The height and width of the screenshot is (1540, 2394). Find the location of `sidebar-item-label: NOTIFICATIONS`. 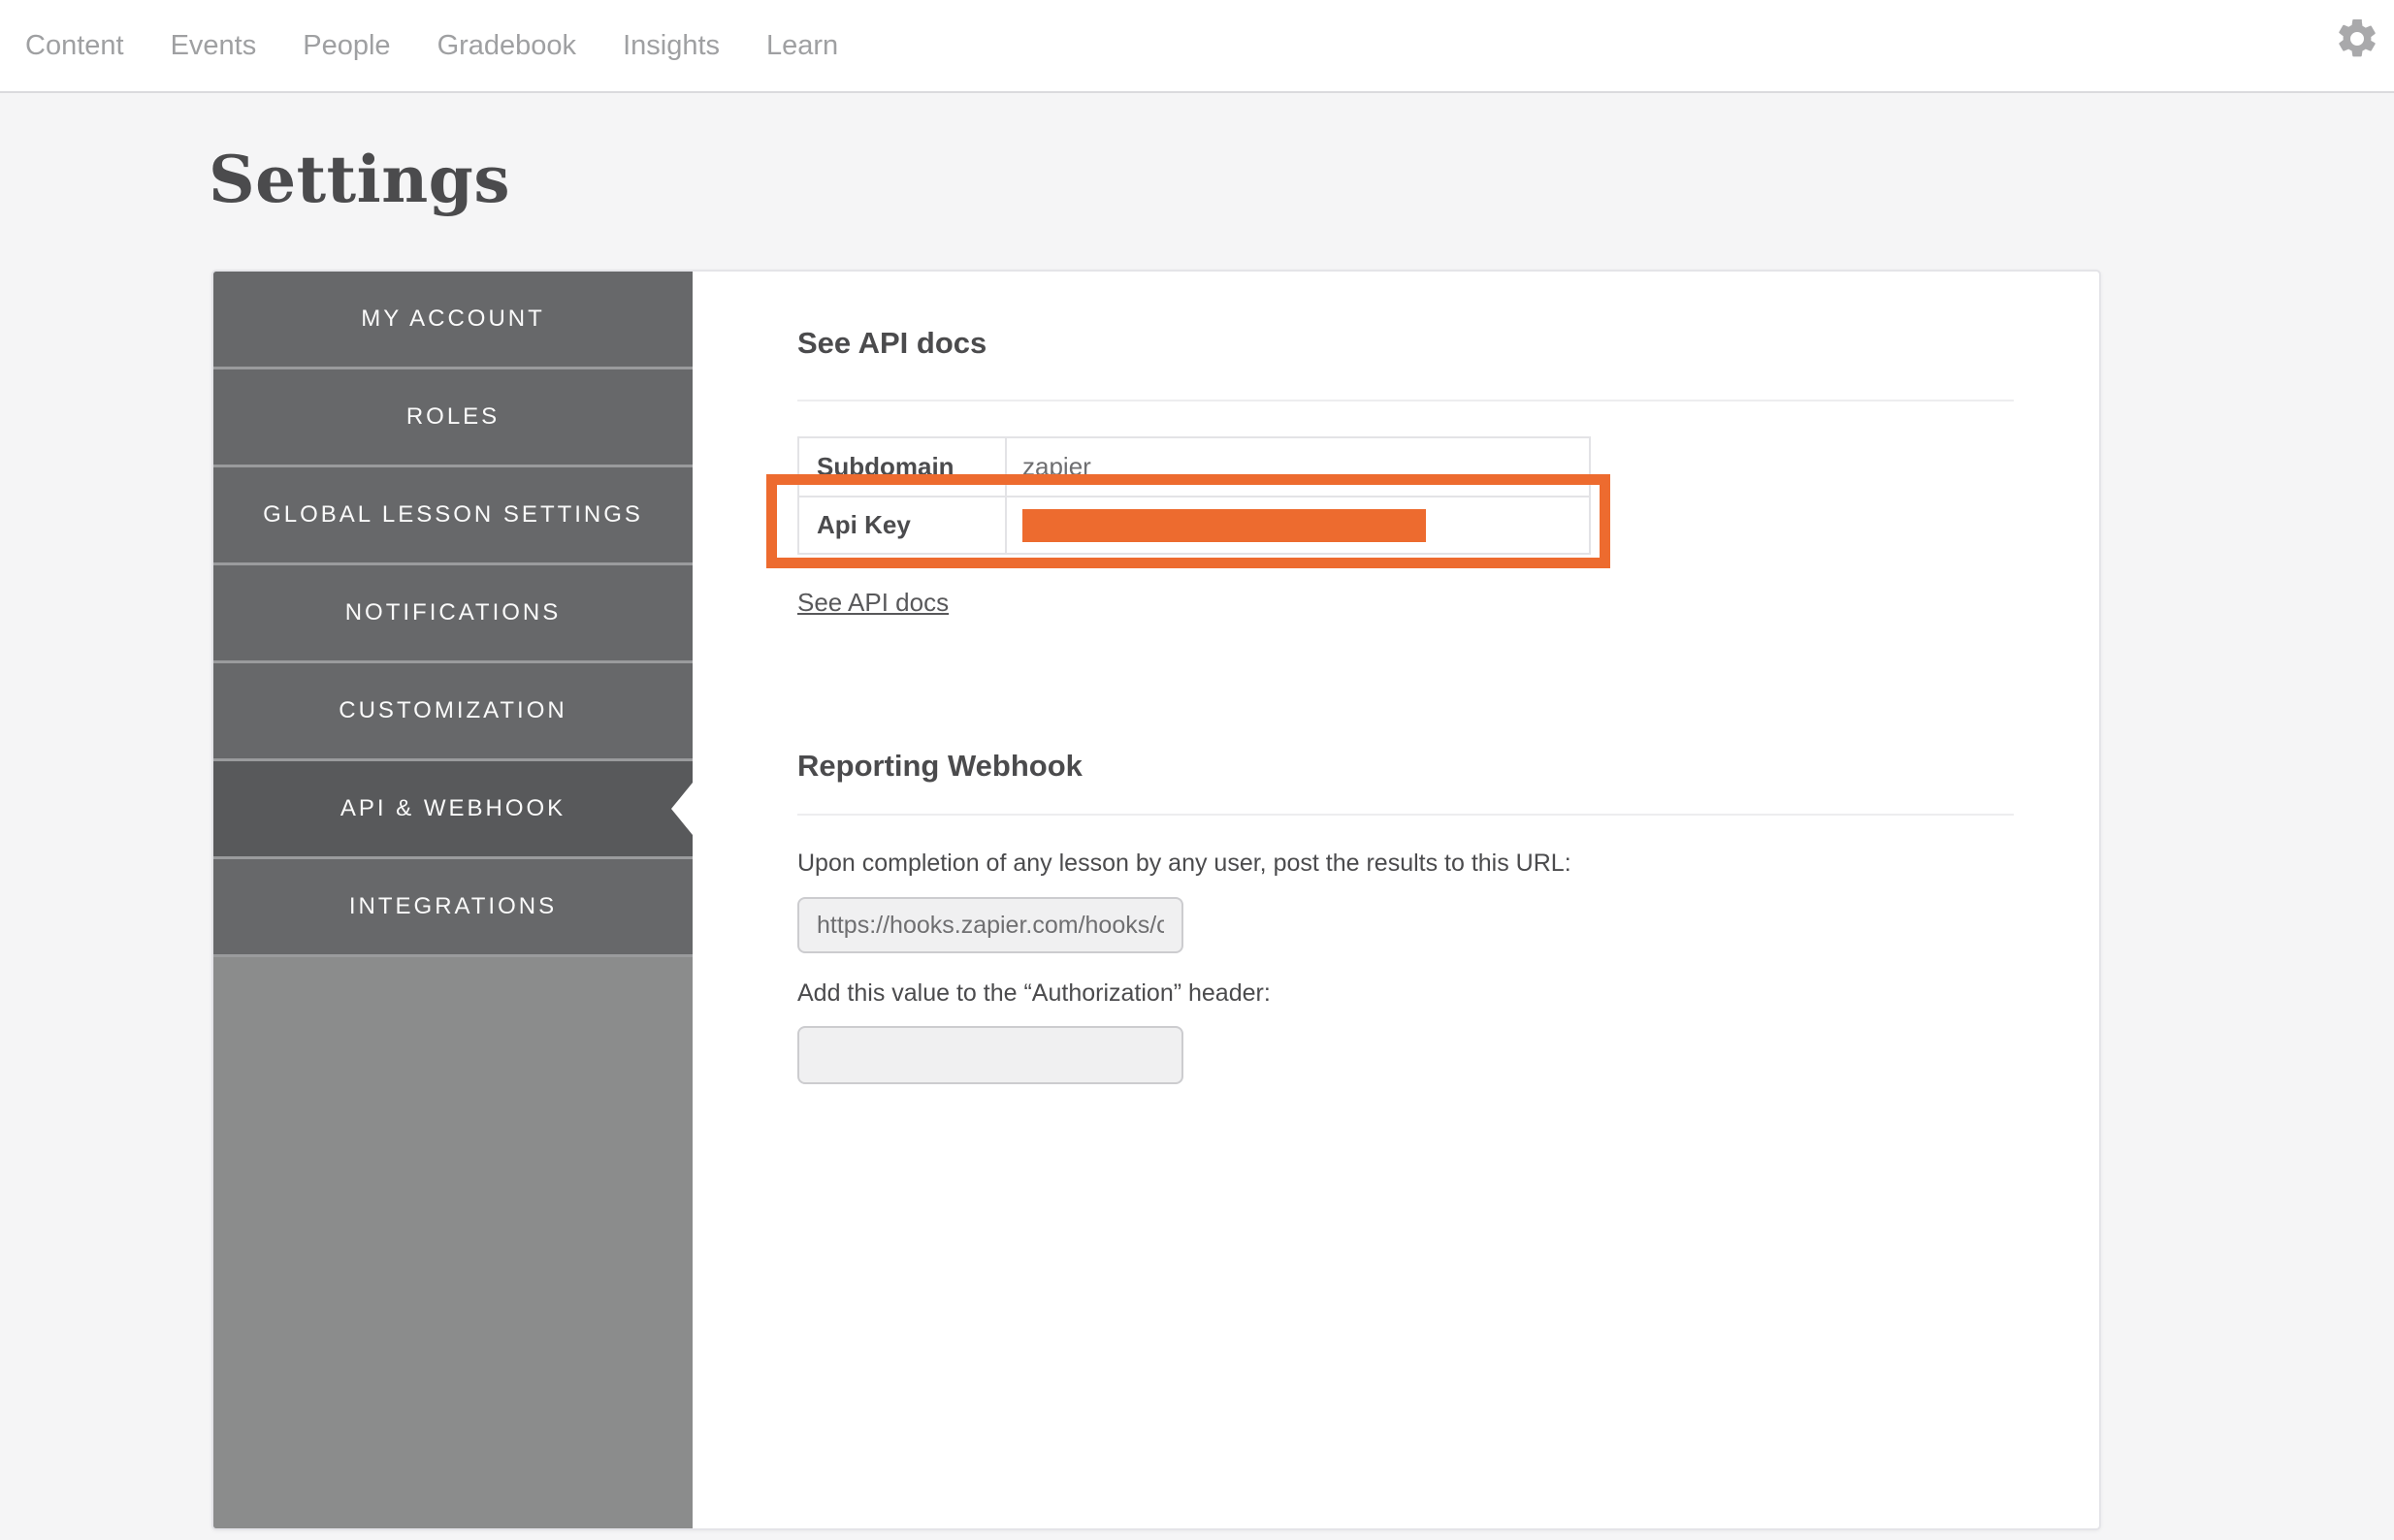

sidebar-item-label: NOTIFICATIONS is located at coordinates (453, 613).